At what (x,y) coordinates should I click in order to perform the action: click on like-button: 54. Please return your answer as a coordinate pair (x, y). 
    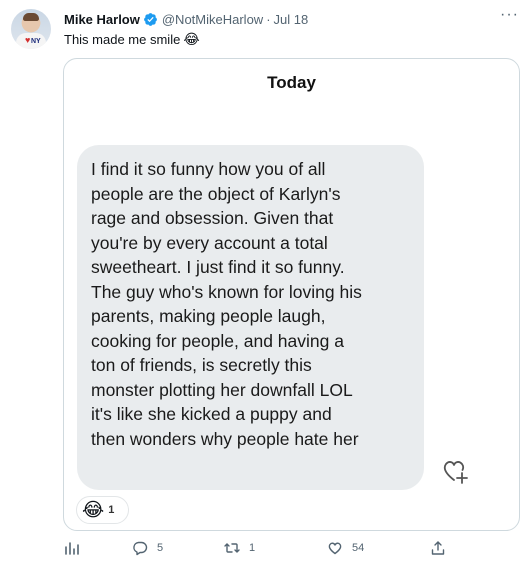
    Looking at the image, I should click on (345, 548).